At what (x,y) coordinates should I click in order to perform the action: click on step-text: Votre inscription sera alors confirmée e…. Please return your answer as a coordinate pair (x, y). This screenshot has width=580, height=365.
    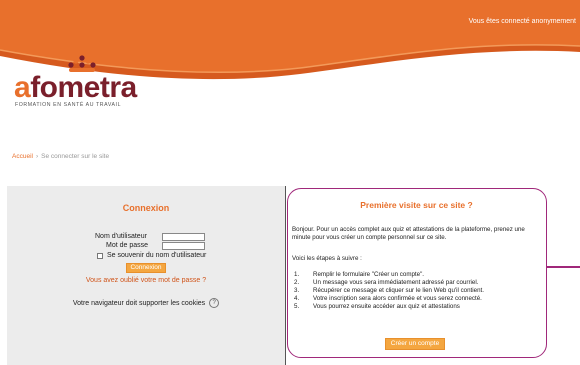
    Looking at the image, I should click on (397, 298).